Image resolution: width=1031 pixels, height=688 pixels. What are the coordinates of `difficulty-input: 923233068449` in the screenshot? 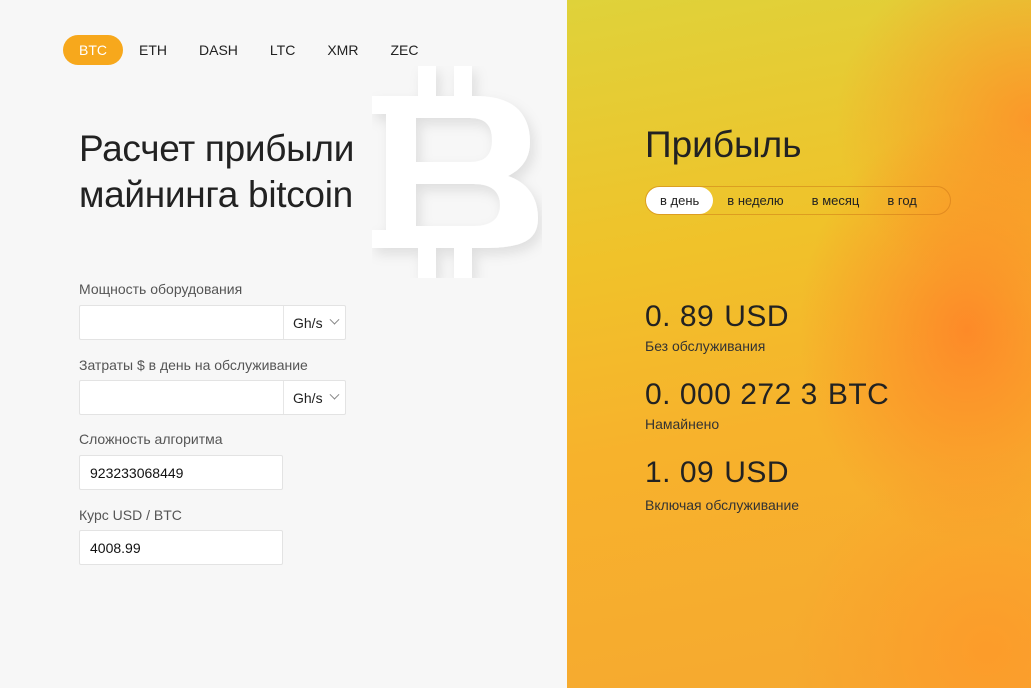 It's located at (181, 473).